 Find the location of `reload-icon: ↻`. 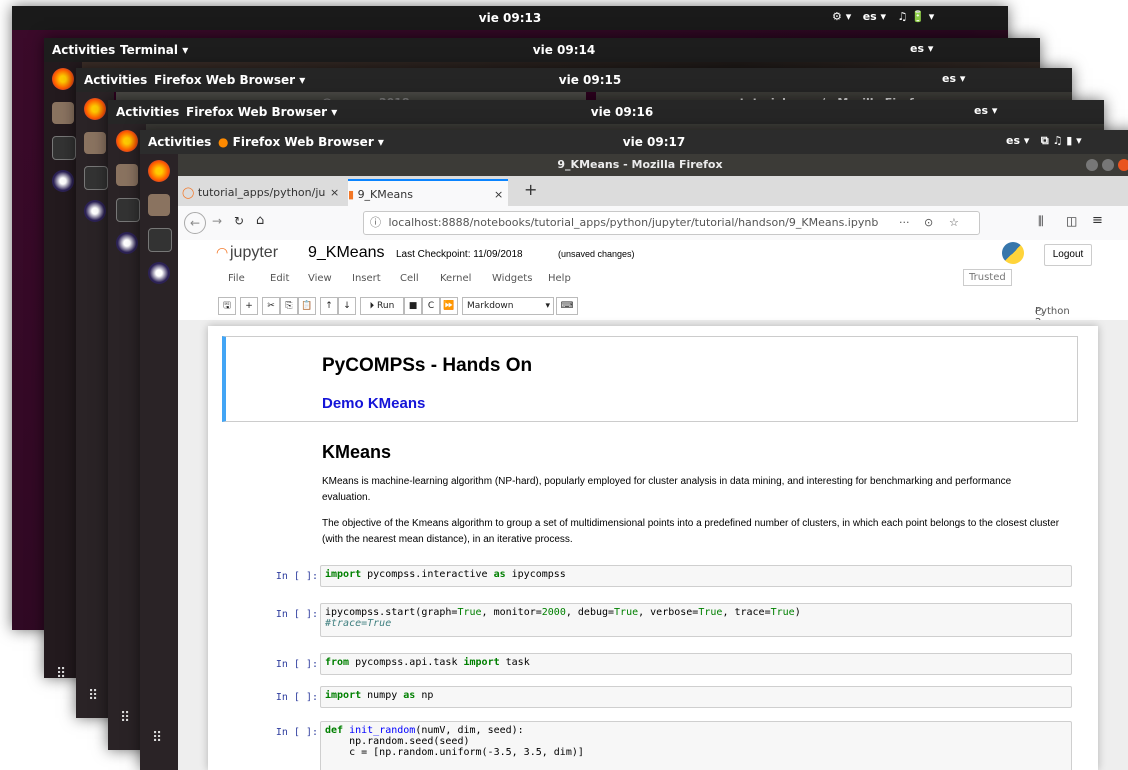

reload-icon: ↻ is located at coordinates (239, 221).